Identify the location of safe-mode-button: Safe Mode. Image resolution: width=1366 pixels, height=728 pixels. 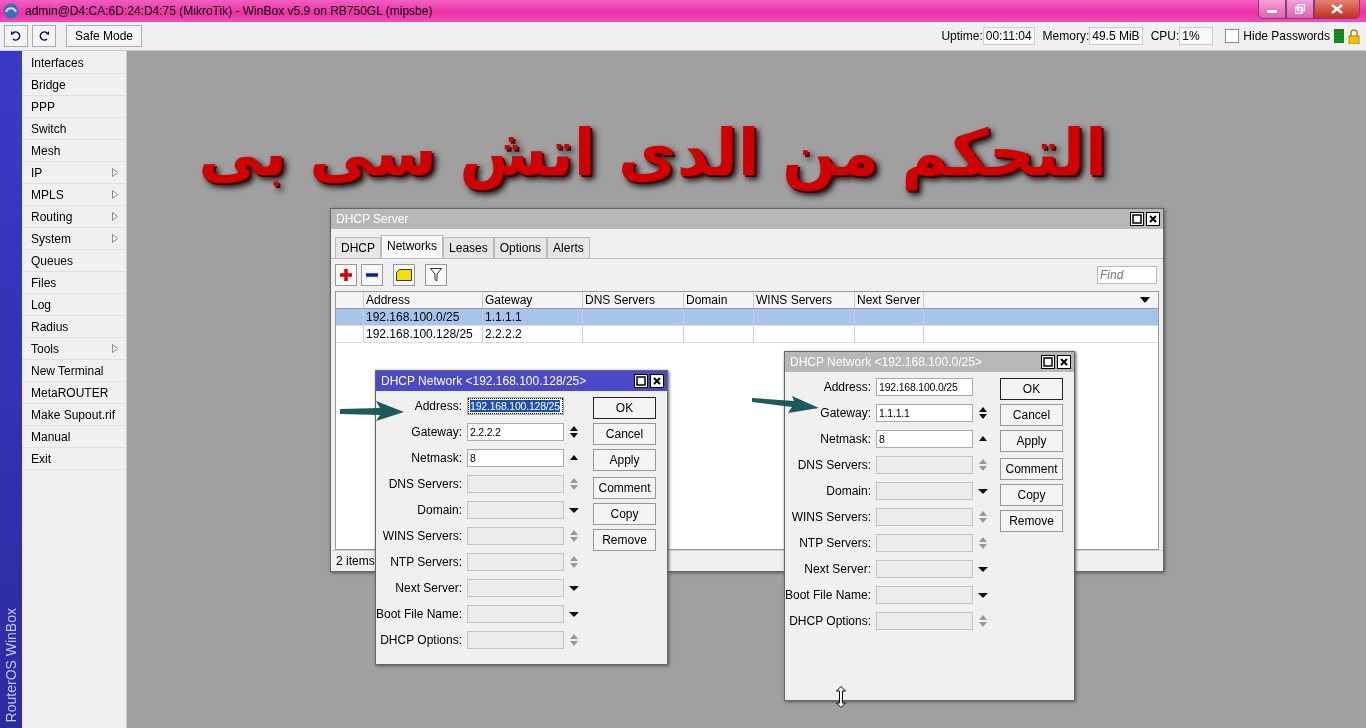
(104, 36).